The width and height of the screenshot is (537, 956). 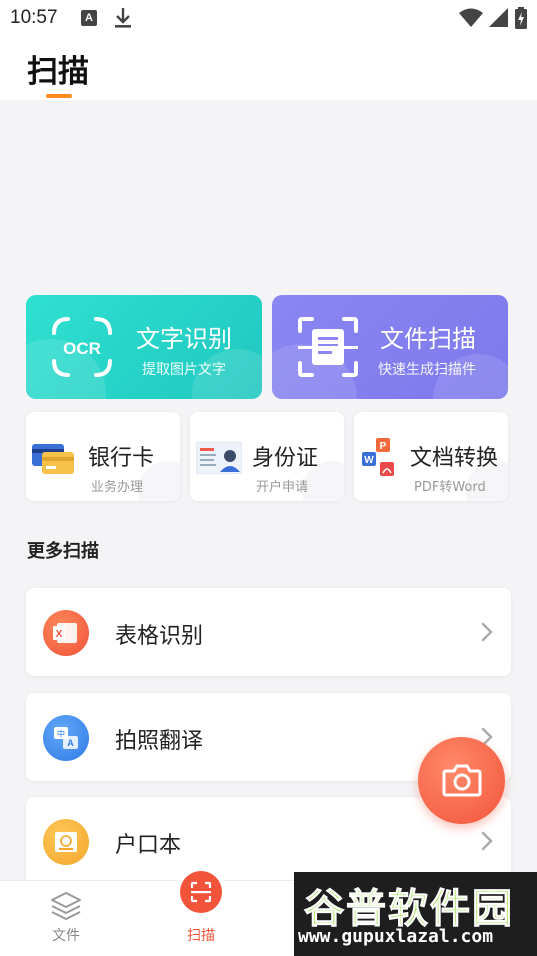 I want to click on doc-convert-subtitle: PDF转Word, so click(x=450, y=487).